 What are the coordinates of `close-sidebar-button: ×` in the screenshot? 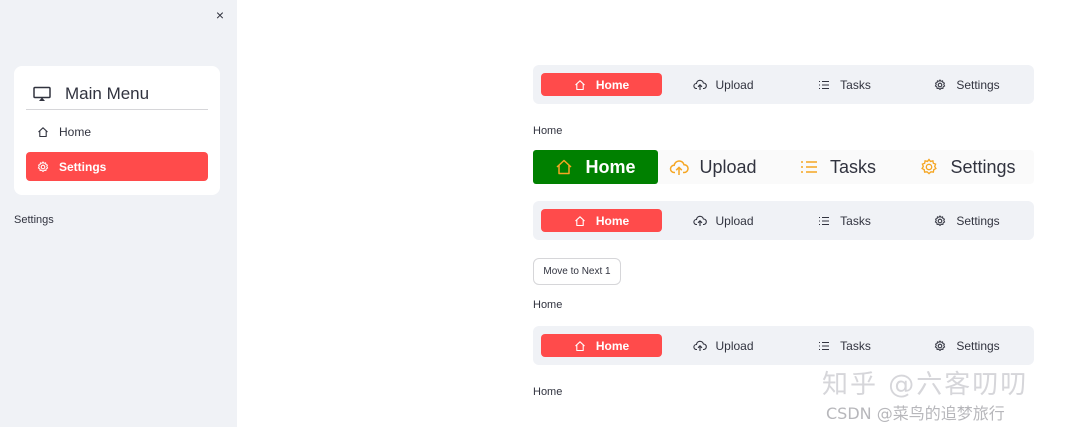 It's located at (220, 15).